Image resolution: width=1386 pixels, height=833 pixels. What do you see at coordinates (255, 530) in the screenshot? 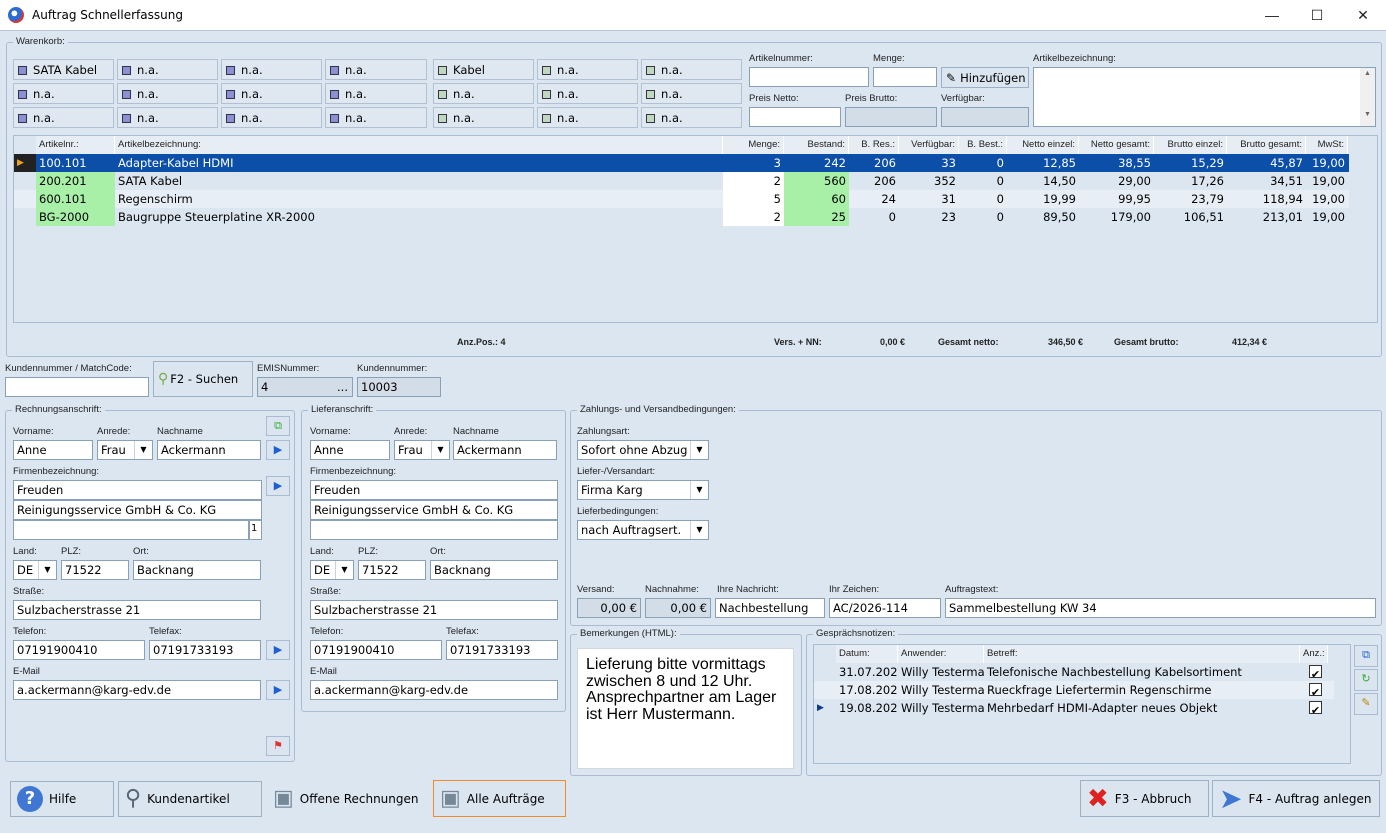
I see `r-firma-count: 1` at bounding box center [255, 530].